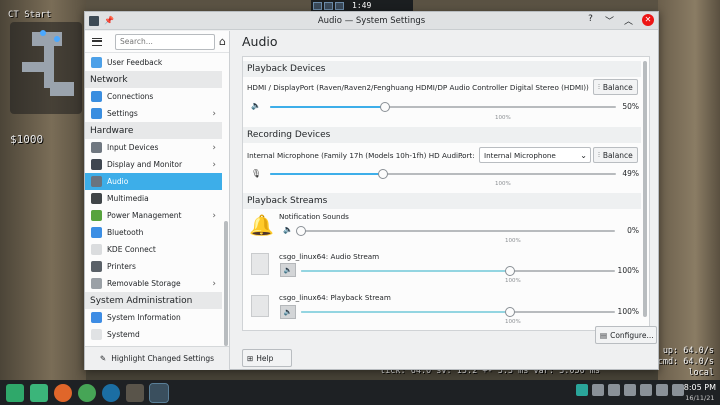 This screenshot has width=720, height=405. I want to click on audio-icon, so click(96, 181).